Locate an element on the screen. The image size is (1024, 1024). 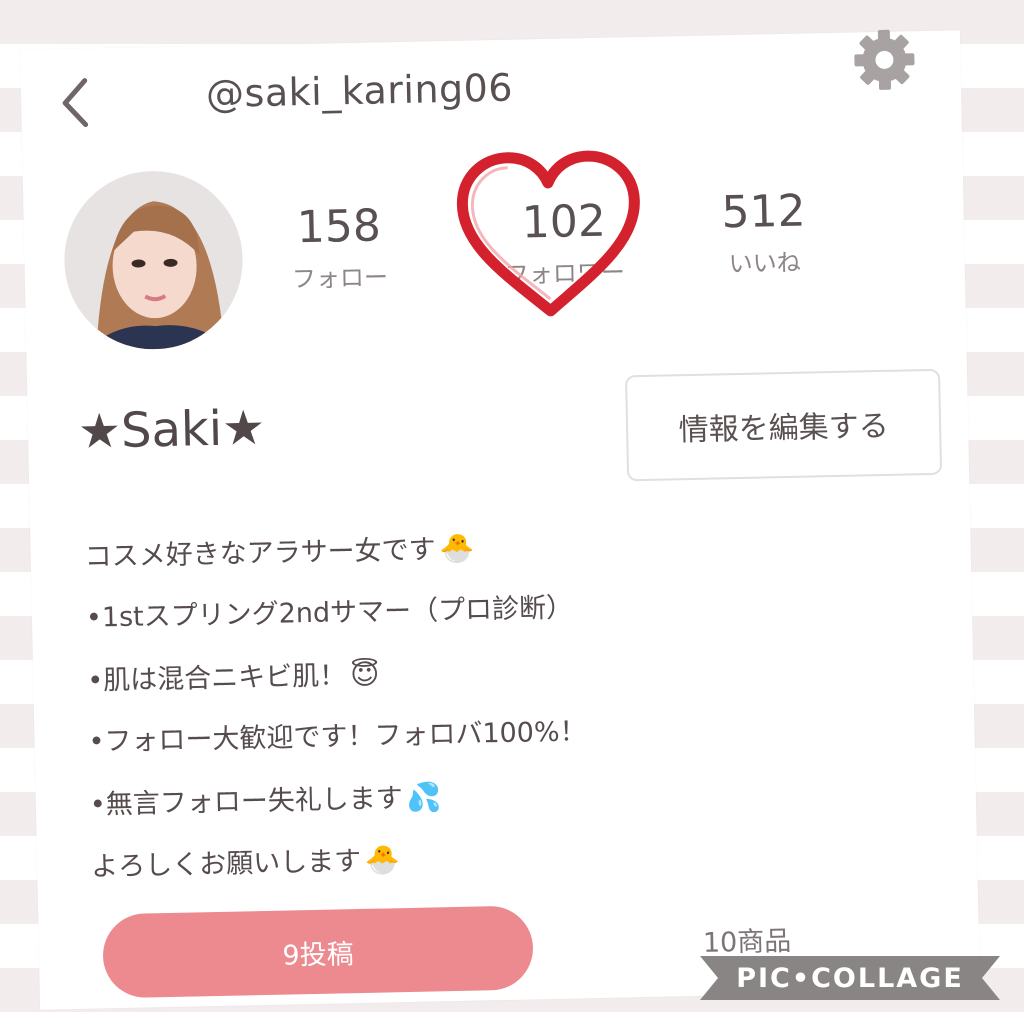
bio-line: よろしくお願いします 🐣 is located at coordinates (245, 863).